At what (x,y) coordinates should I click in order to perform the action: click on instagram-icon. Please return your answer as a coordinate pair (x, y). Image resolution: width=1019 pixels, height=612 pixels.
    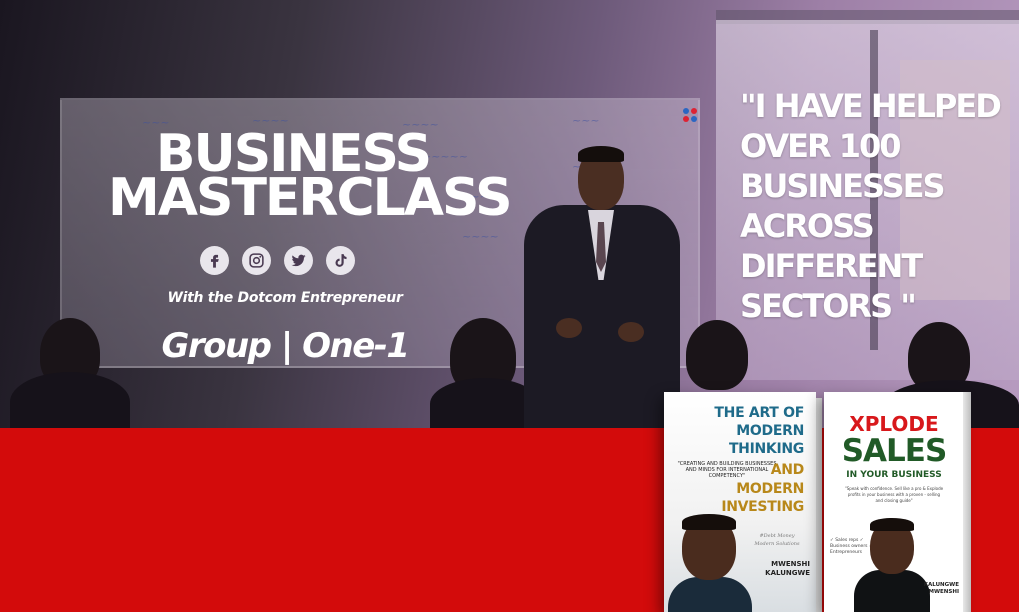
    Looking at the image, I should click on (256, 260).